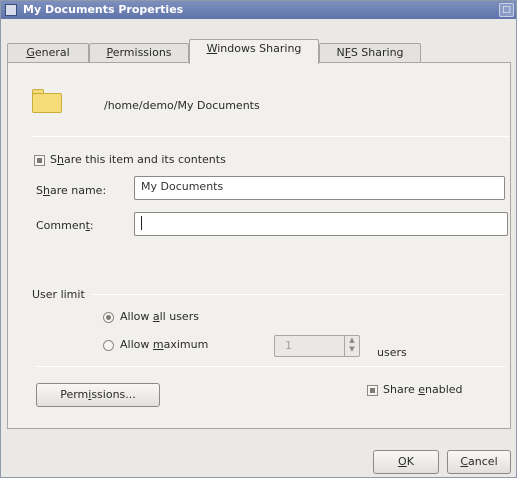 This screenshot has width=517, height=478. I want to click on allow-all-users-label-prefix: Allow, so click(136, 316).